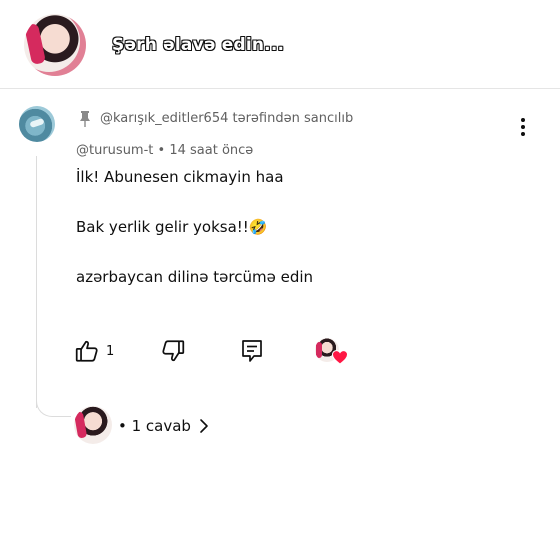 This screenshot has width=560, height=560. What do you see at coordinates (204, 426) in the screenshot?
I see `chevron-right-icon` at bounding box center [204, 426].